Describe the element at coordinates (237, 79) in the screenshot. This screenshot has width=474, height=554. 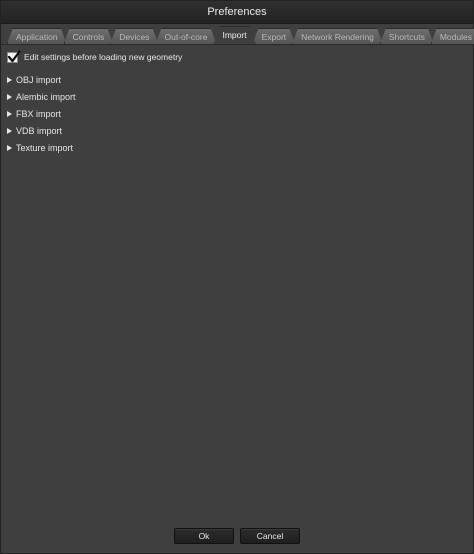
I see `section-obj-import: OBJ import` at that location.